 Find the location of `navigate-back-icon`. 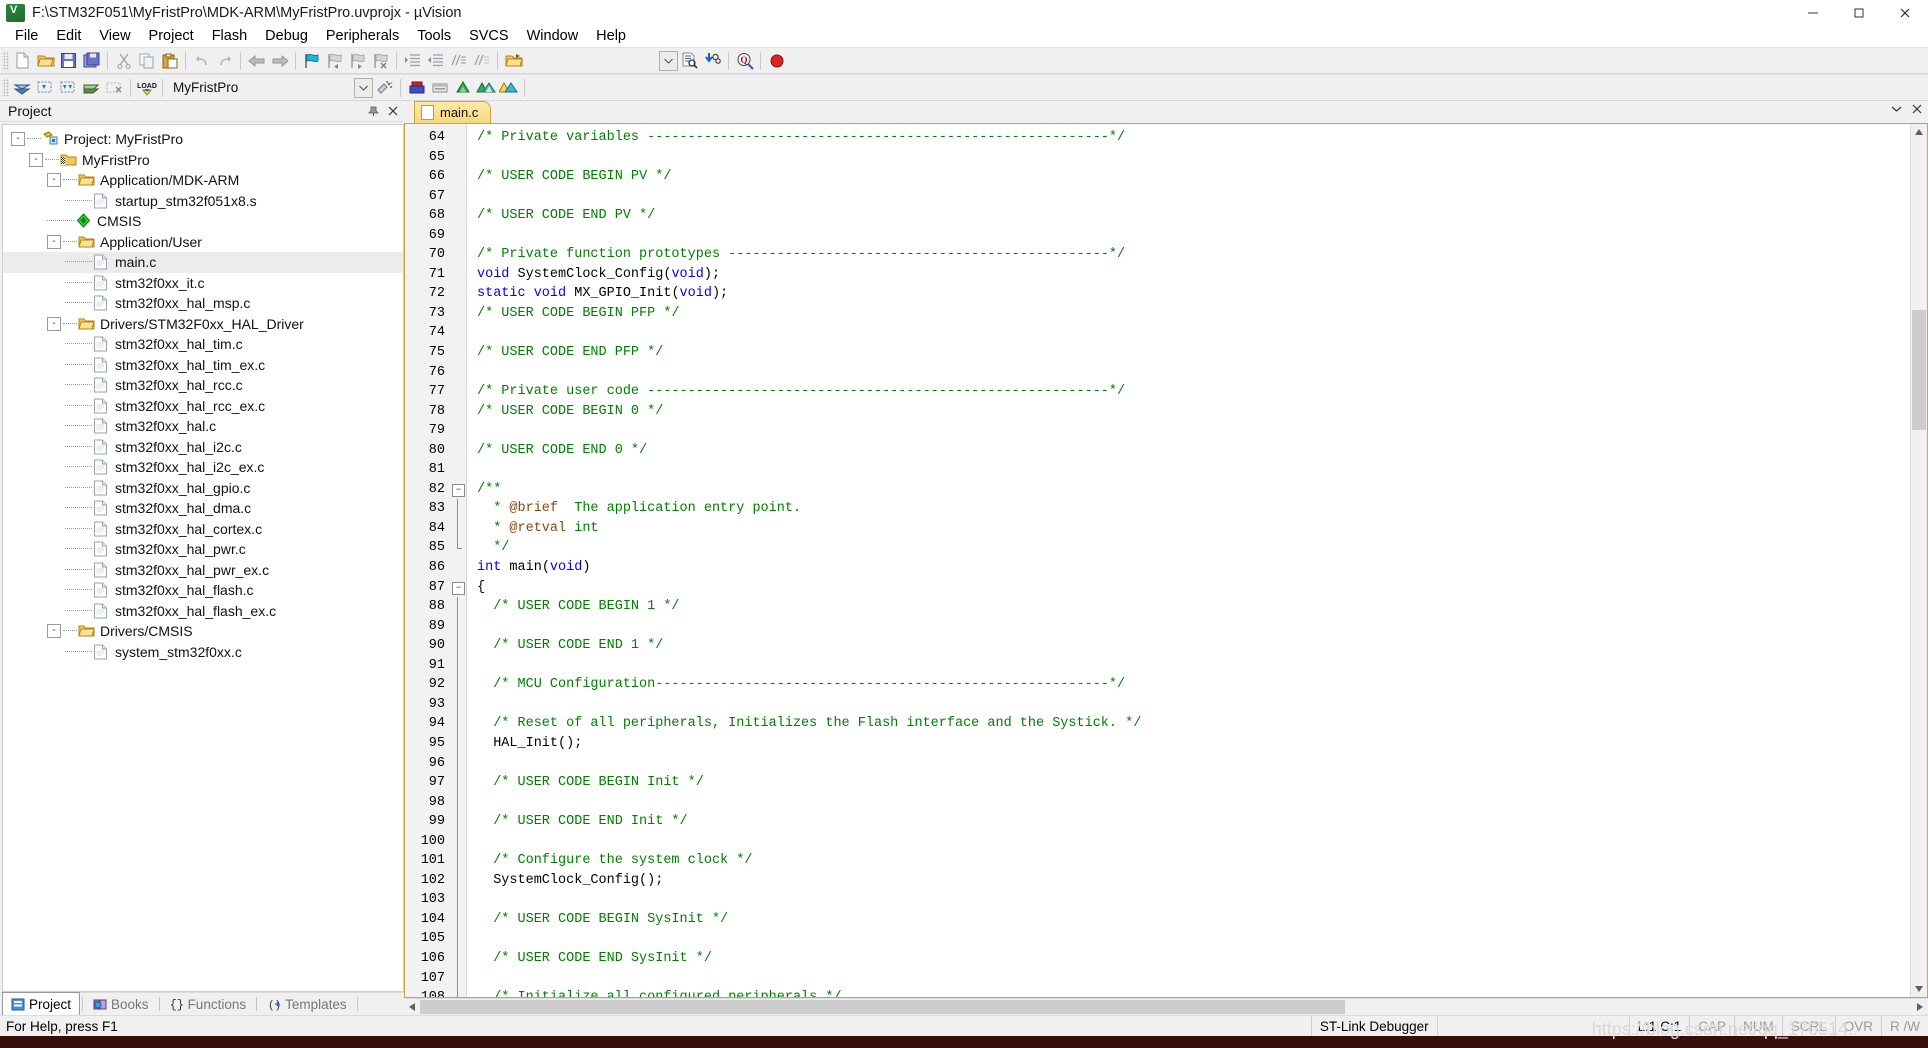

navigate-back-icon is located at coordinates (256, 61).